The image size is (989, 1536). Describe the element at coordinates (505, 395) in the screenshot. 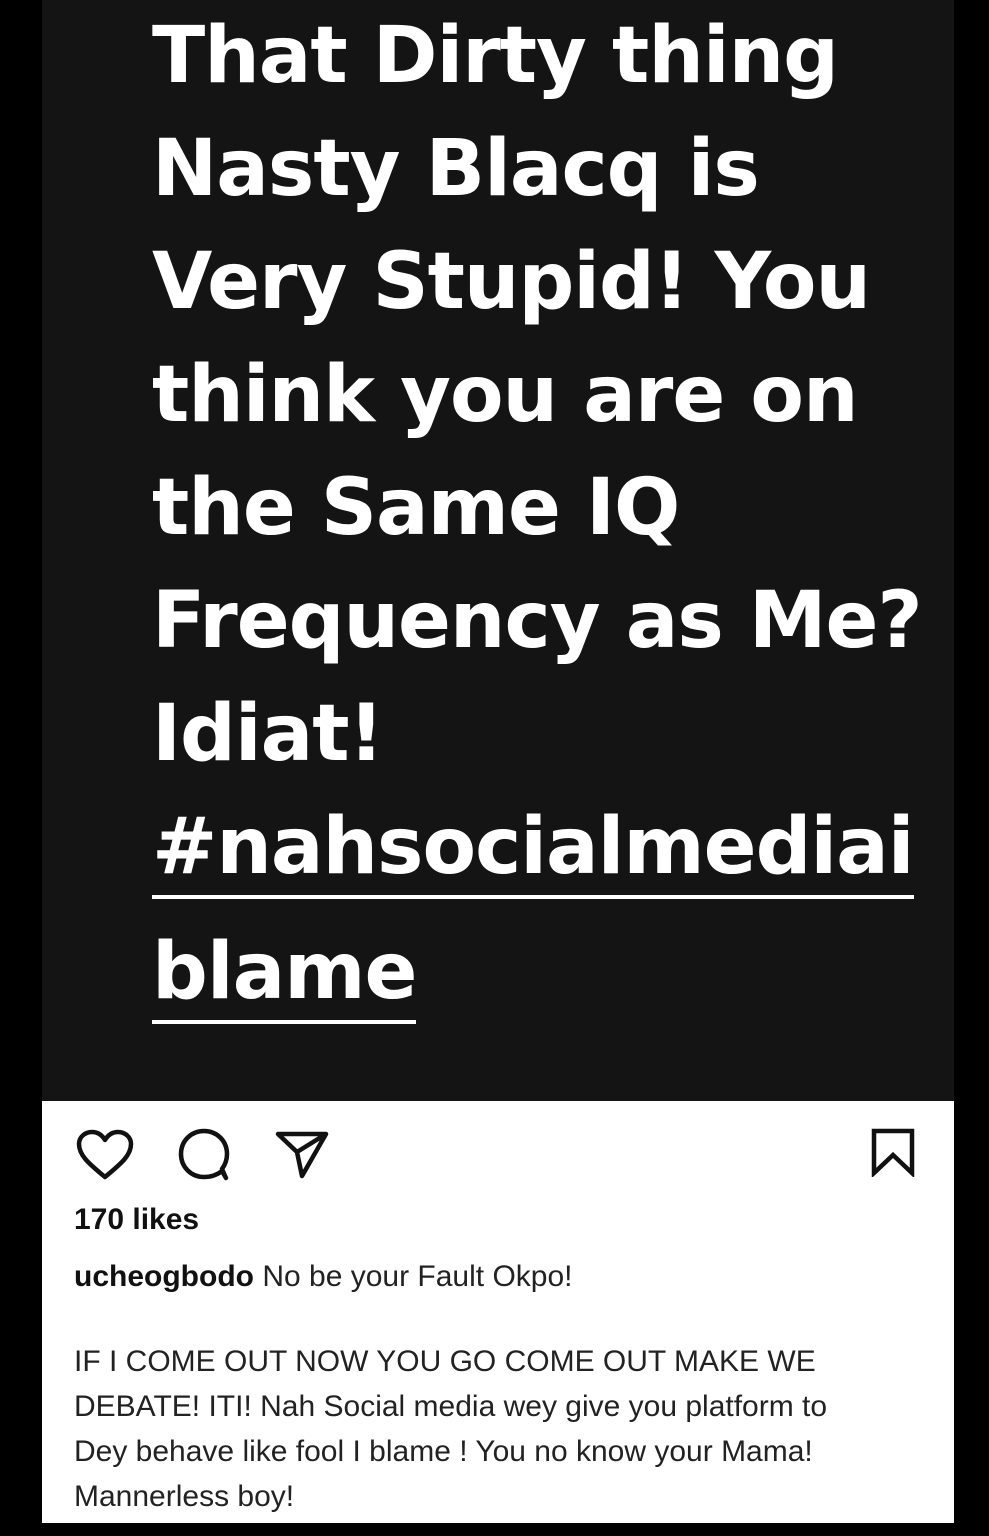

I see `image-text-line: think you are on` at that location.